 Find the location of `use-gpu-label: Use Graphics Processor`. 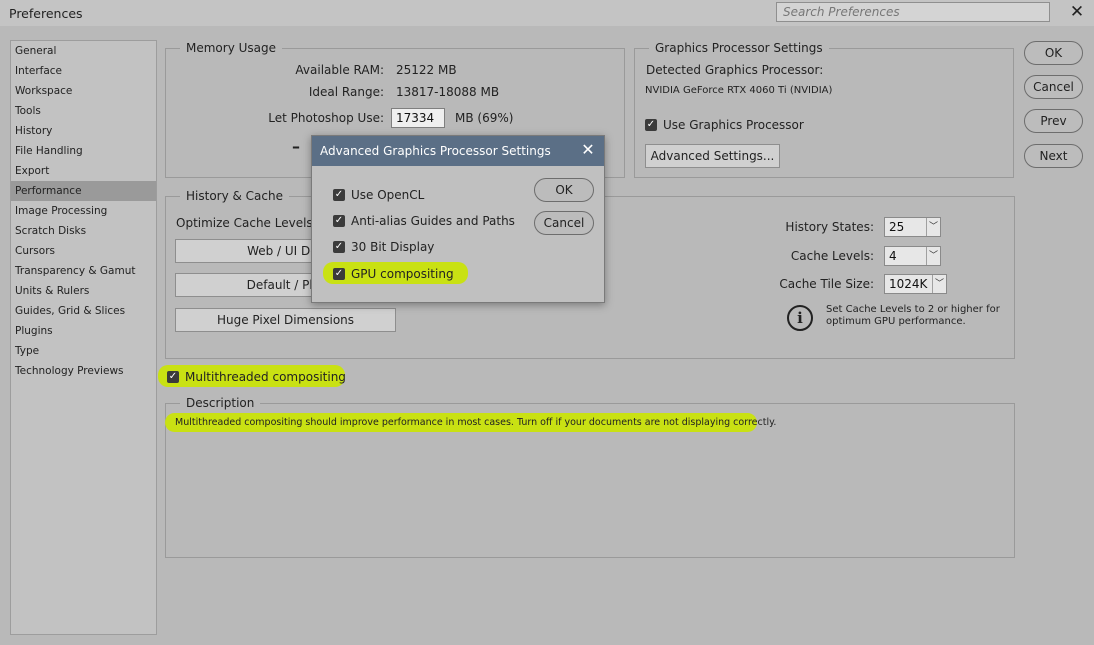

use-gpu-label: Use Graphics Processor is located at coordinates (733, 125).